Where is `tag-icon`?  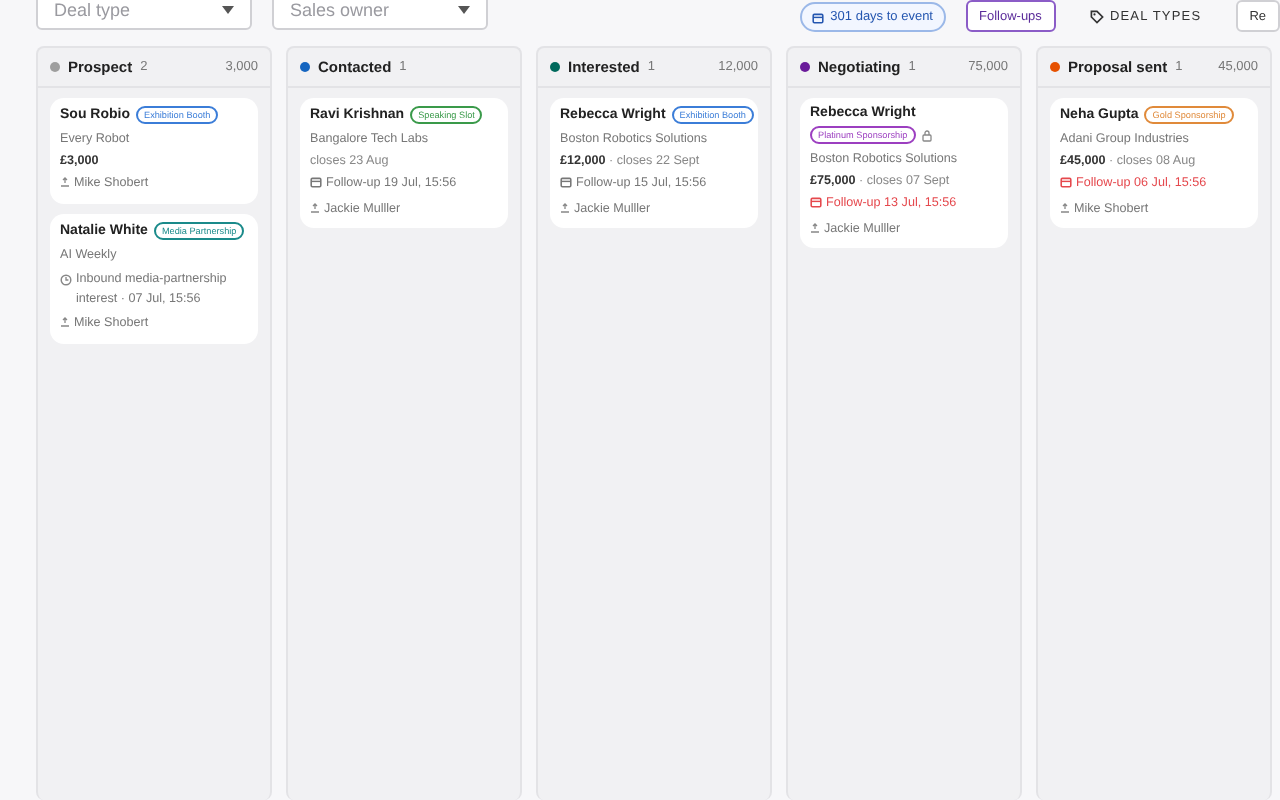 tag-icon is located at coordinates (1096, 16).